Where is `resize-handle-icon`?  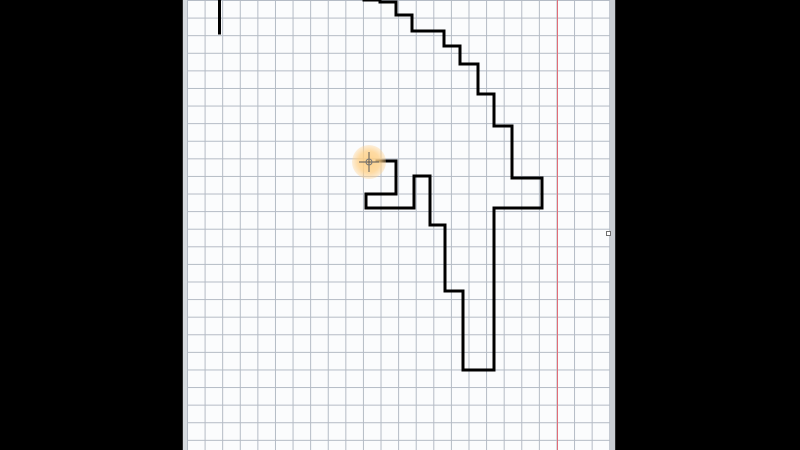
resize-handle-icon is located at coordinates (608, 233).